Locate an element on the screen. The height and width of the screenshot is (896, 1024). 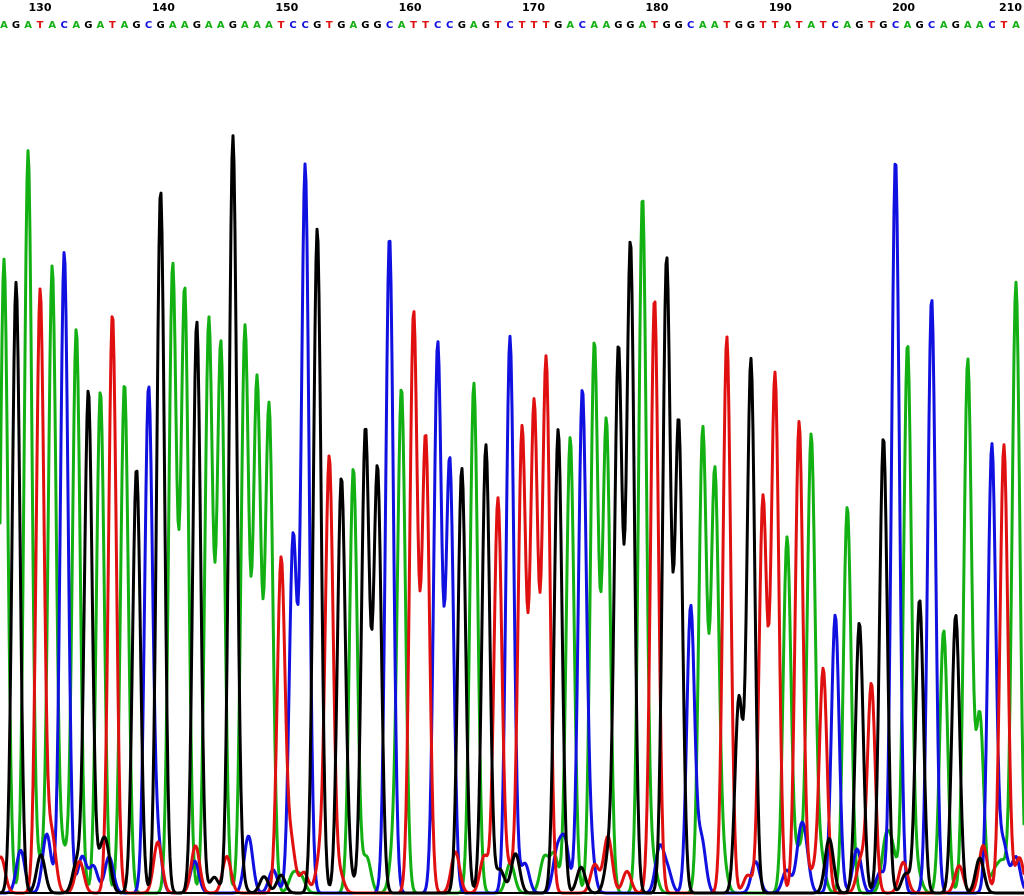
position-tick-label: 140 is located at coordinates (163, 7).